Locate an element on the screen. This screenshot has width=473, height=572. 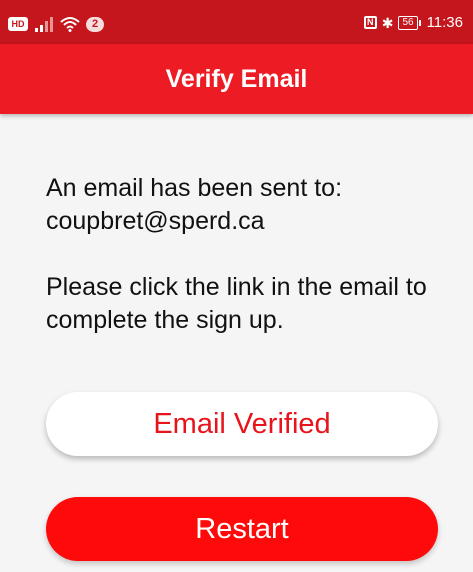
battery-icon: 56 is located at coordinates (409, 22).